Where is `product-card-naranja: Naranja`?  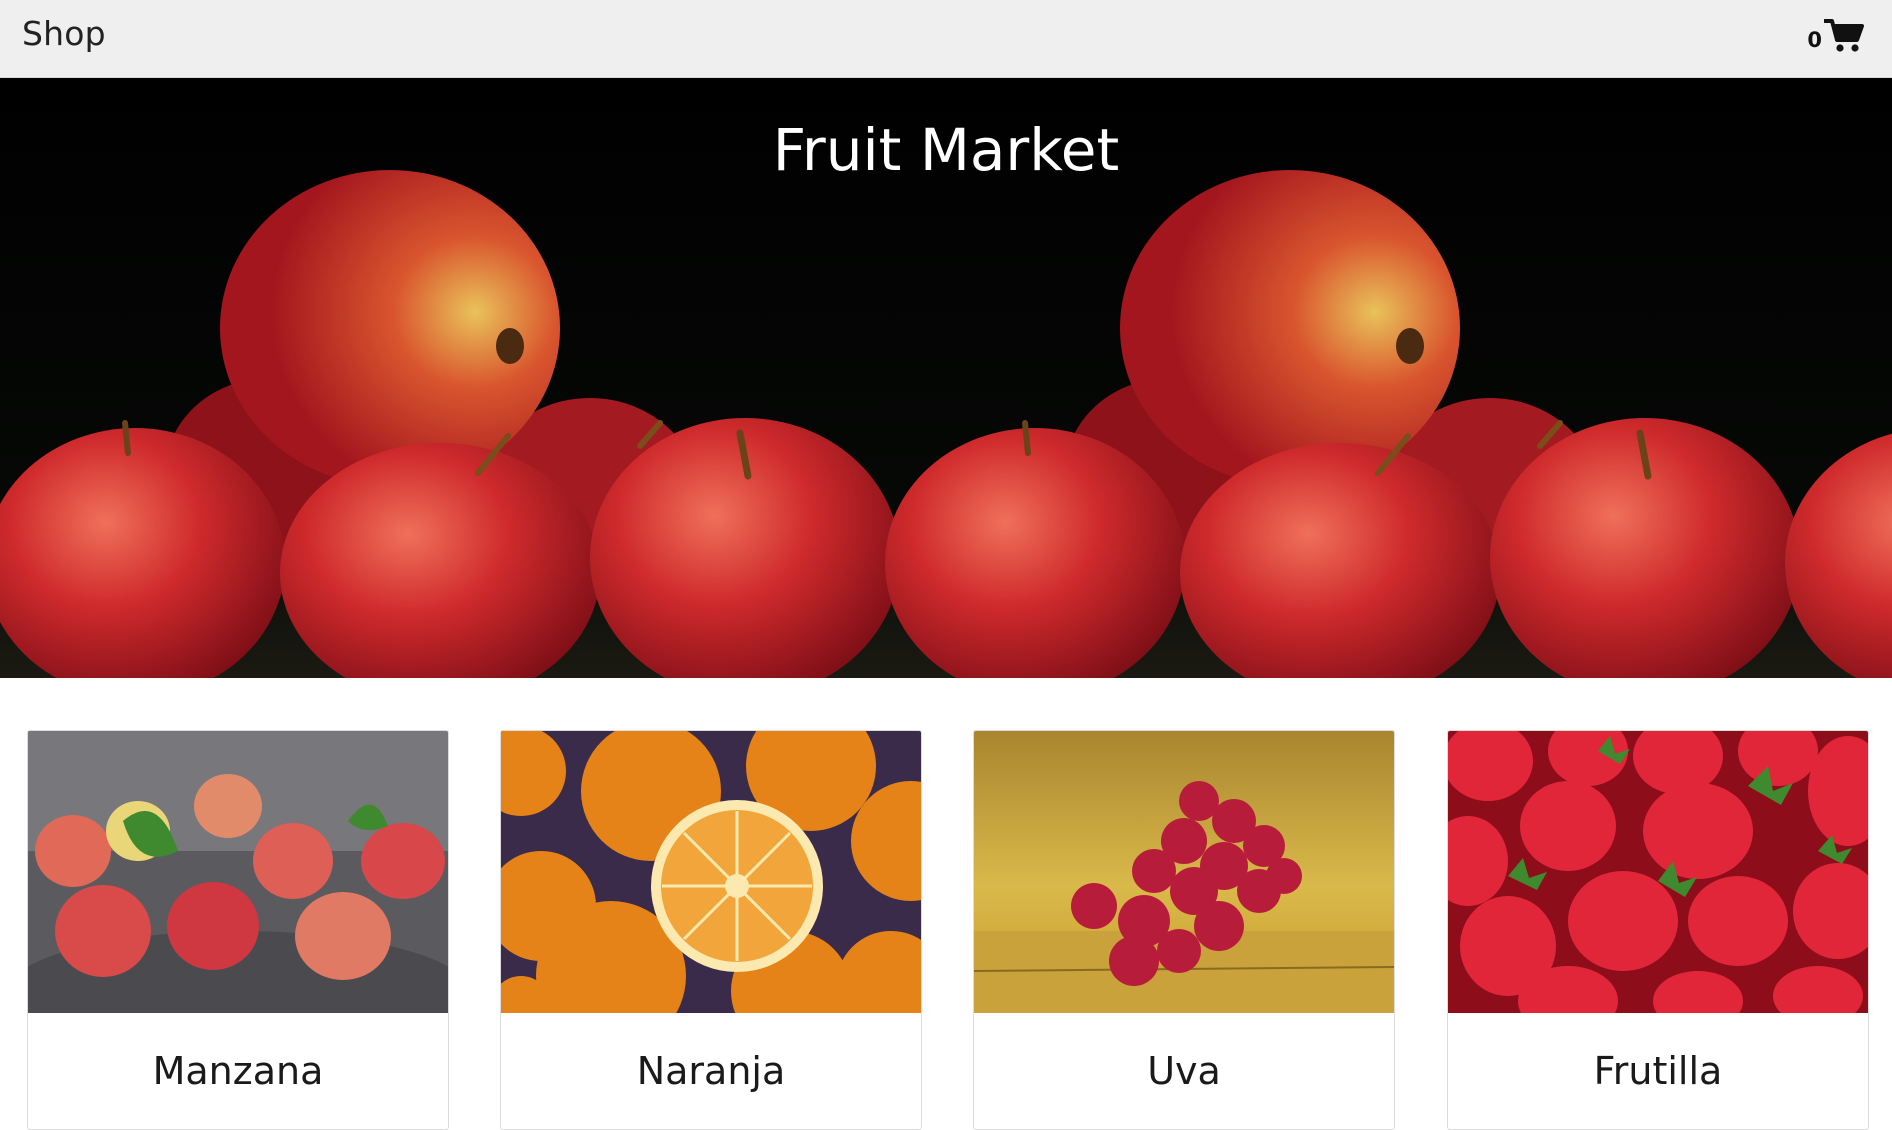
product-card-naranja: Naranja is located at coordinates (711, 930).